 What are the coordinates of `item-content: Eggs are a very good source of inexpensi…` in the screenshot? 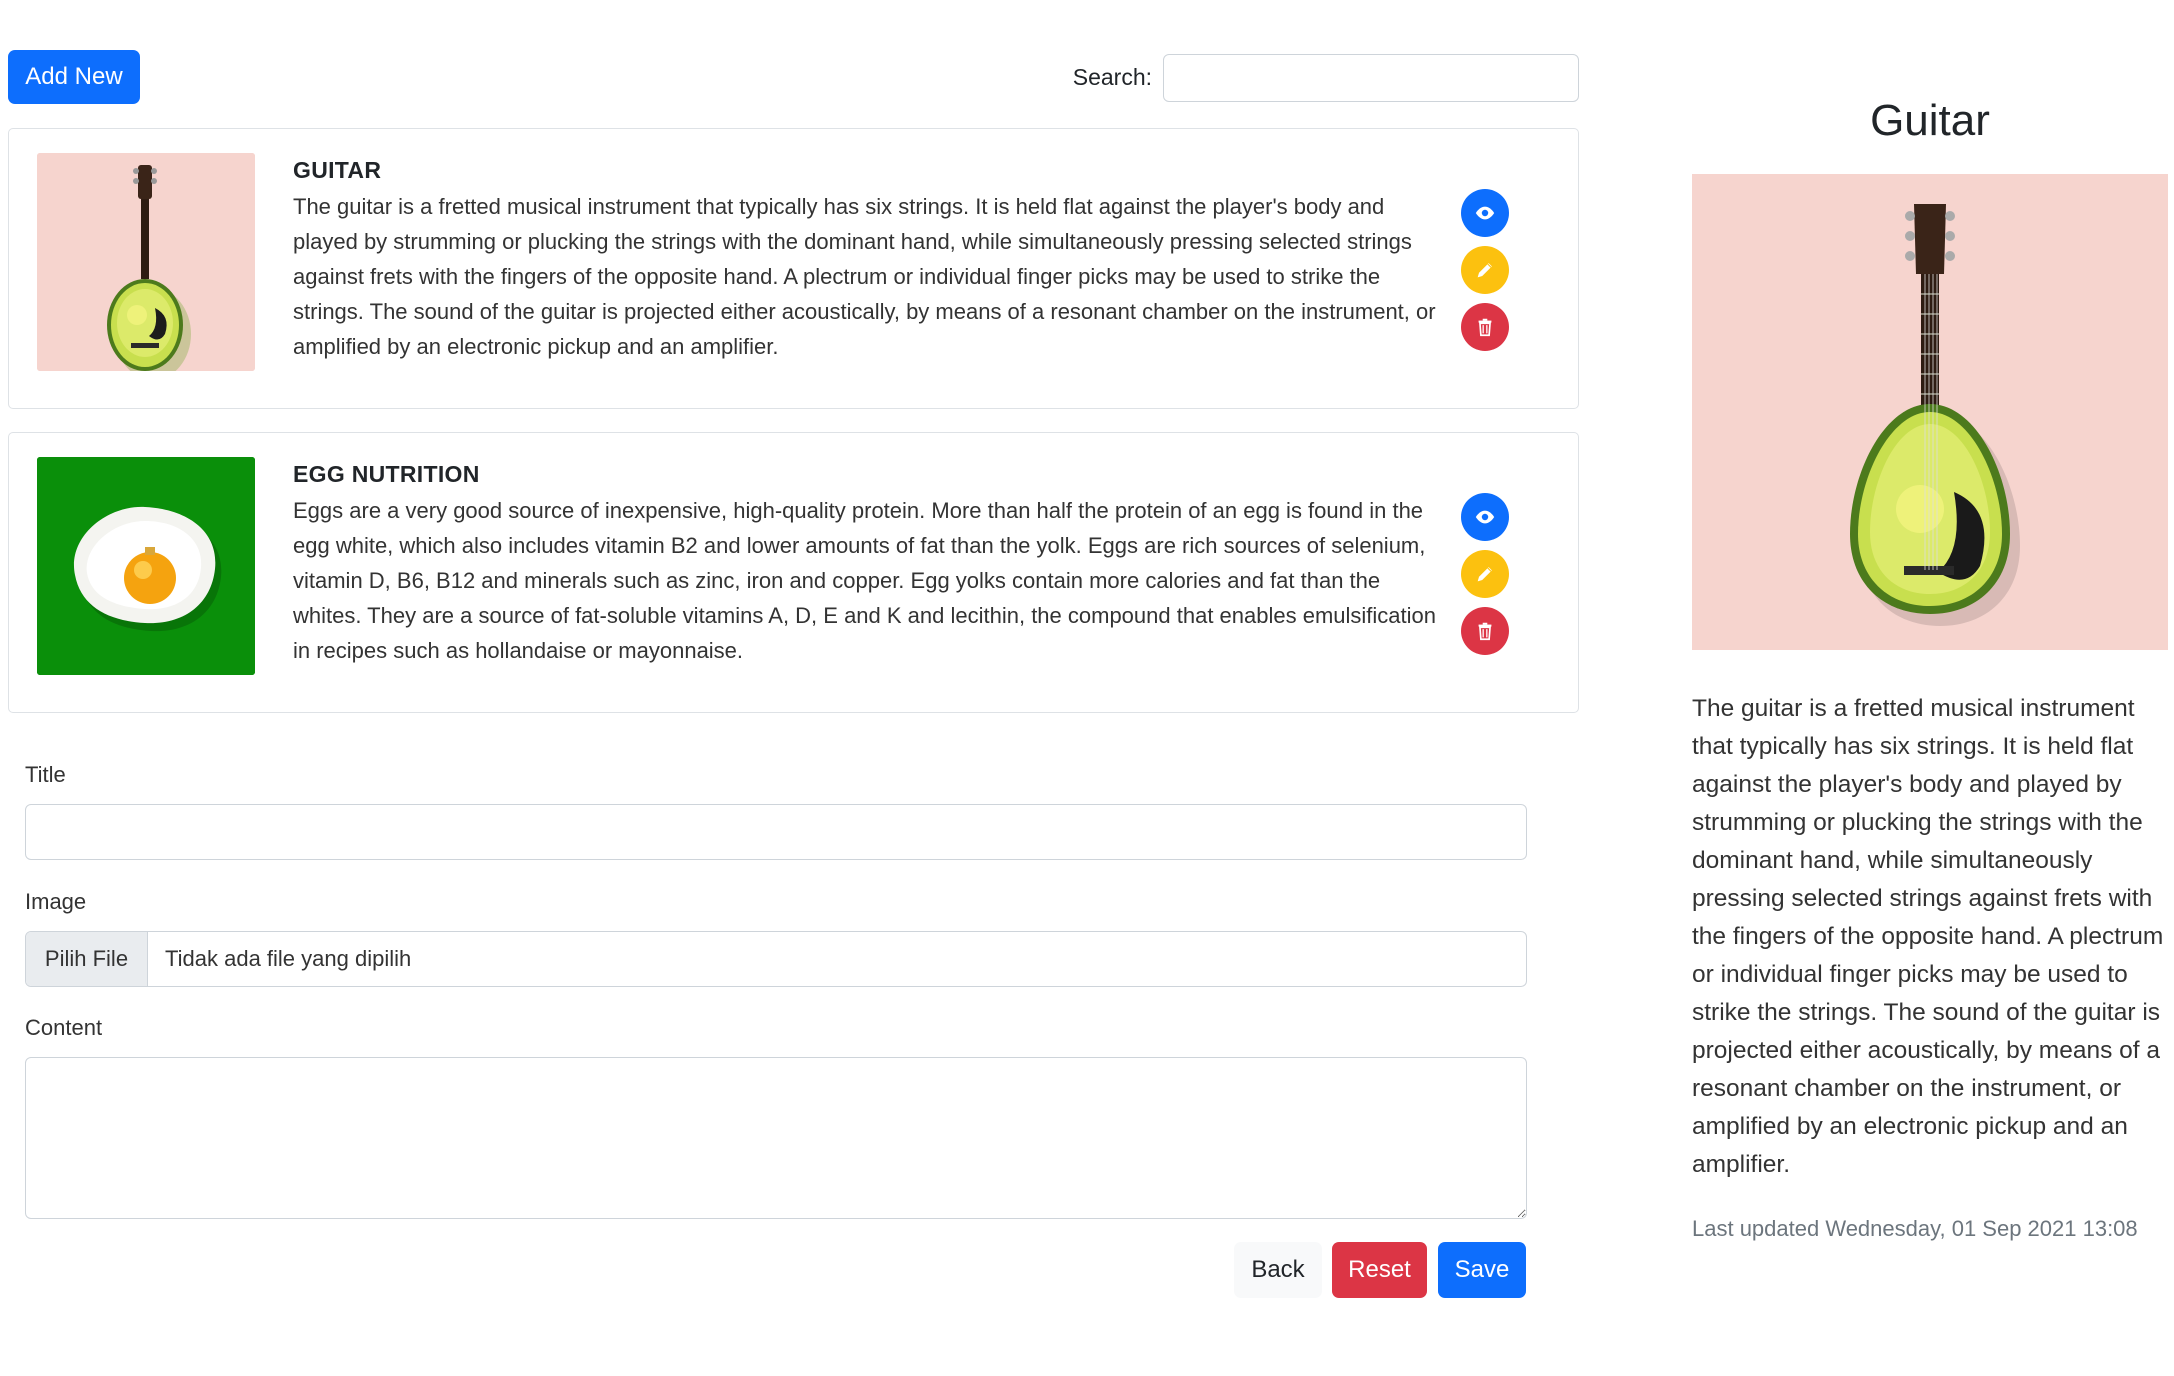 It's located at (865, 580).